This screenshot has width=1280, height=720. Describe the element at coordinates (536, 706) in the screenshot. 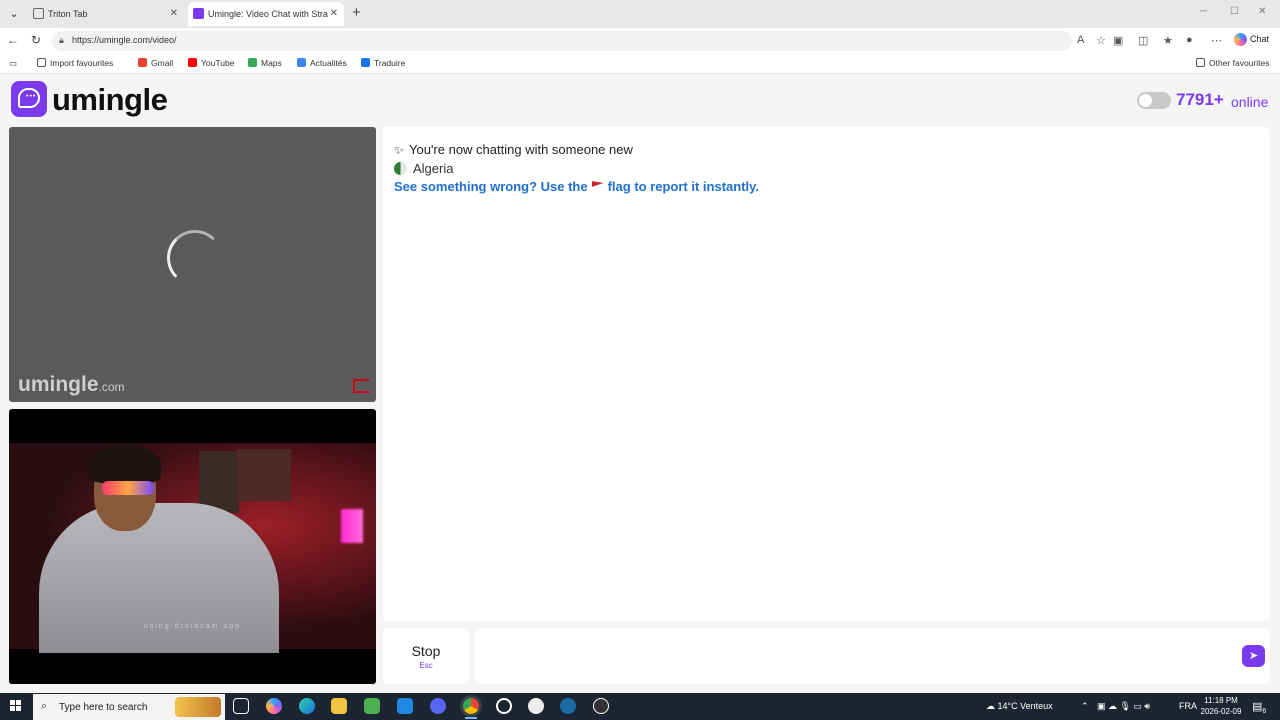

I see `obs-icon` at that location.